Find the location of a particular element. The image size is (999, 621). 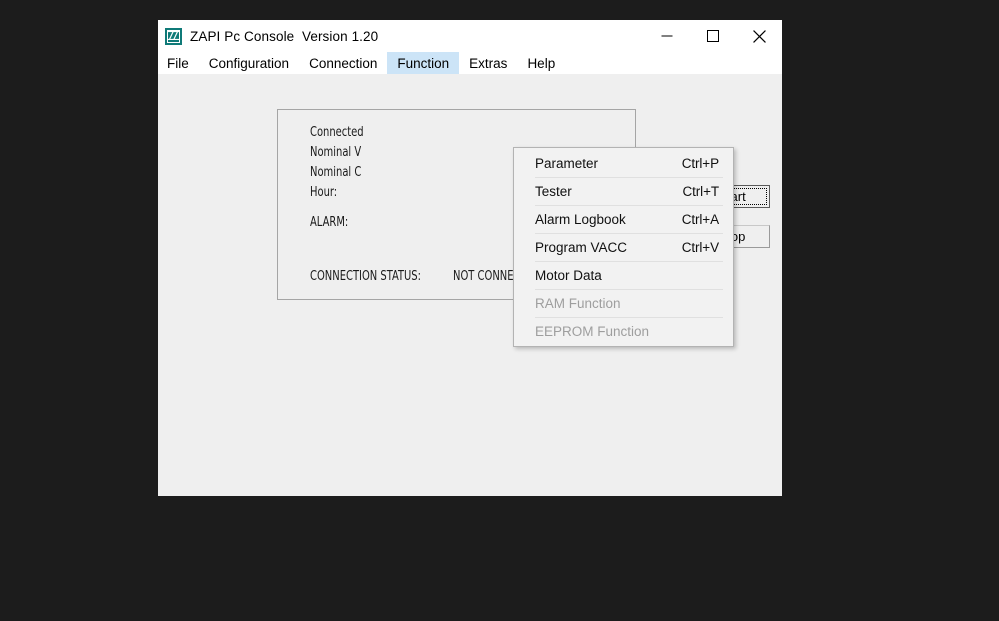

menu-option-motor-data: Motor Data is located at coordinates (623, 275).